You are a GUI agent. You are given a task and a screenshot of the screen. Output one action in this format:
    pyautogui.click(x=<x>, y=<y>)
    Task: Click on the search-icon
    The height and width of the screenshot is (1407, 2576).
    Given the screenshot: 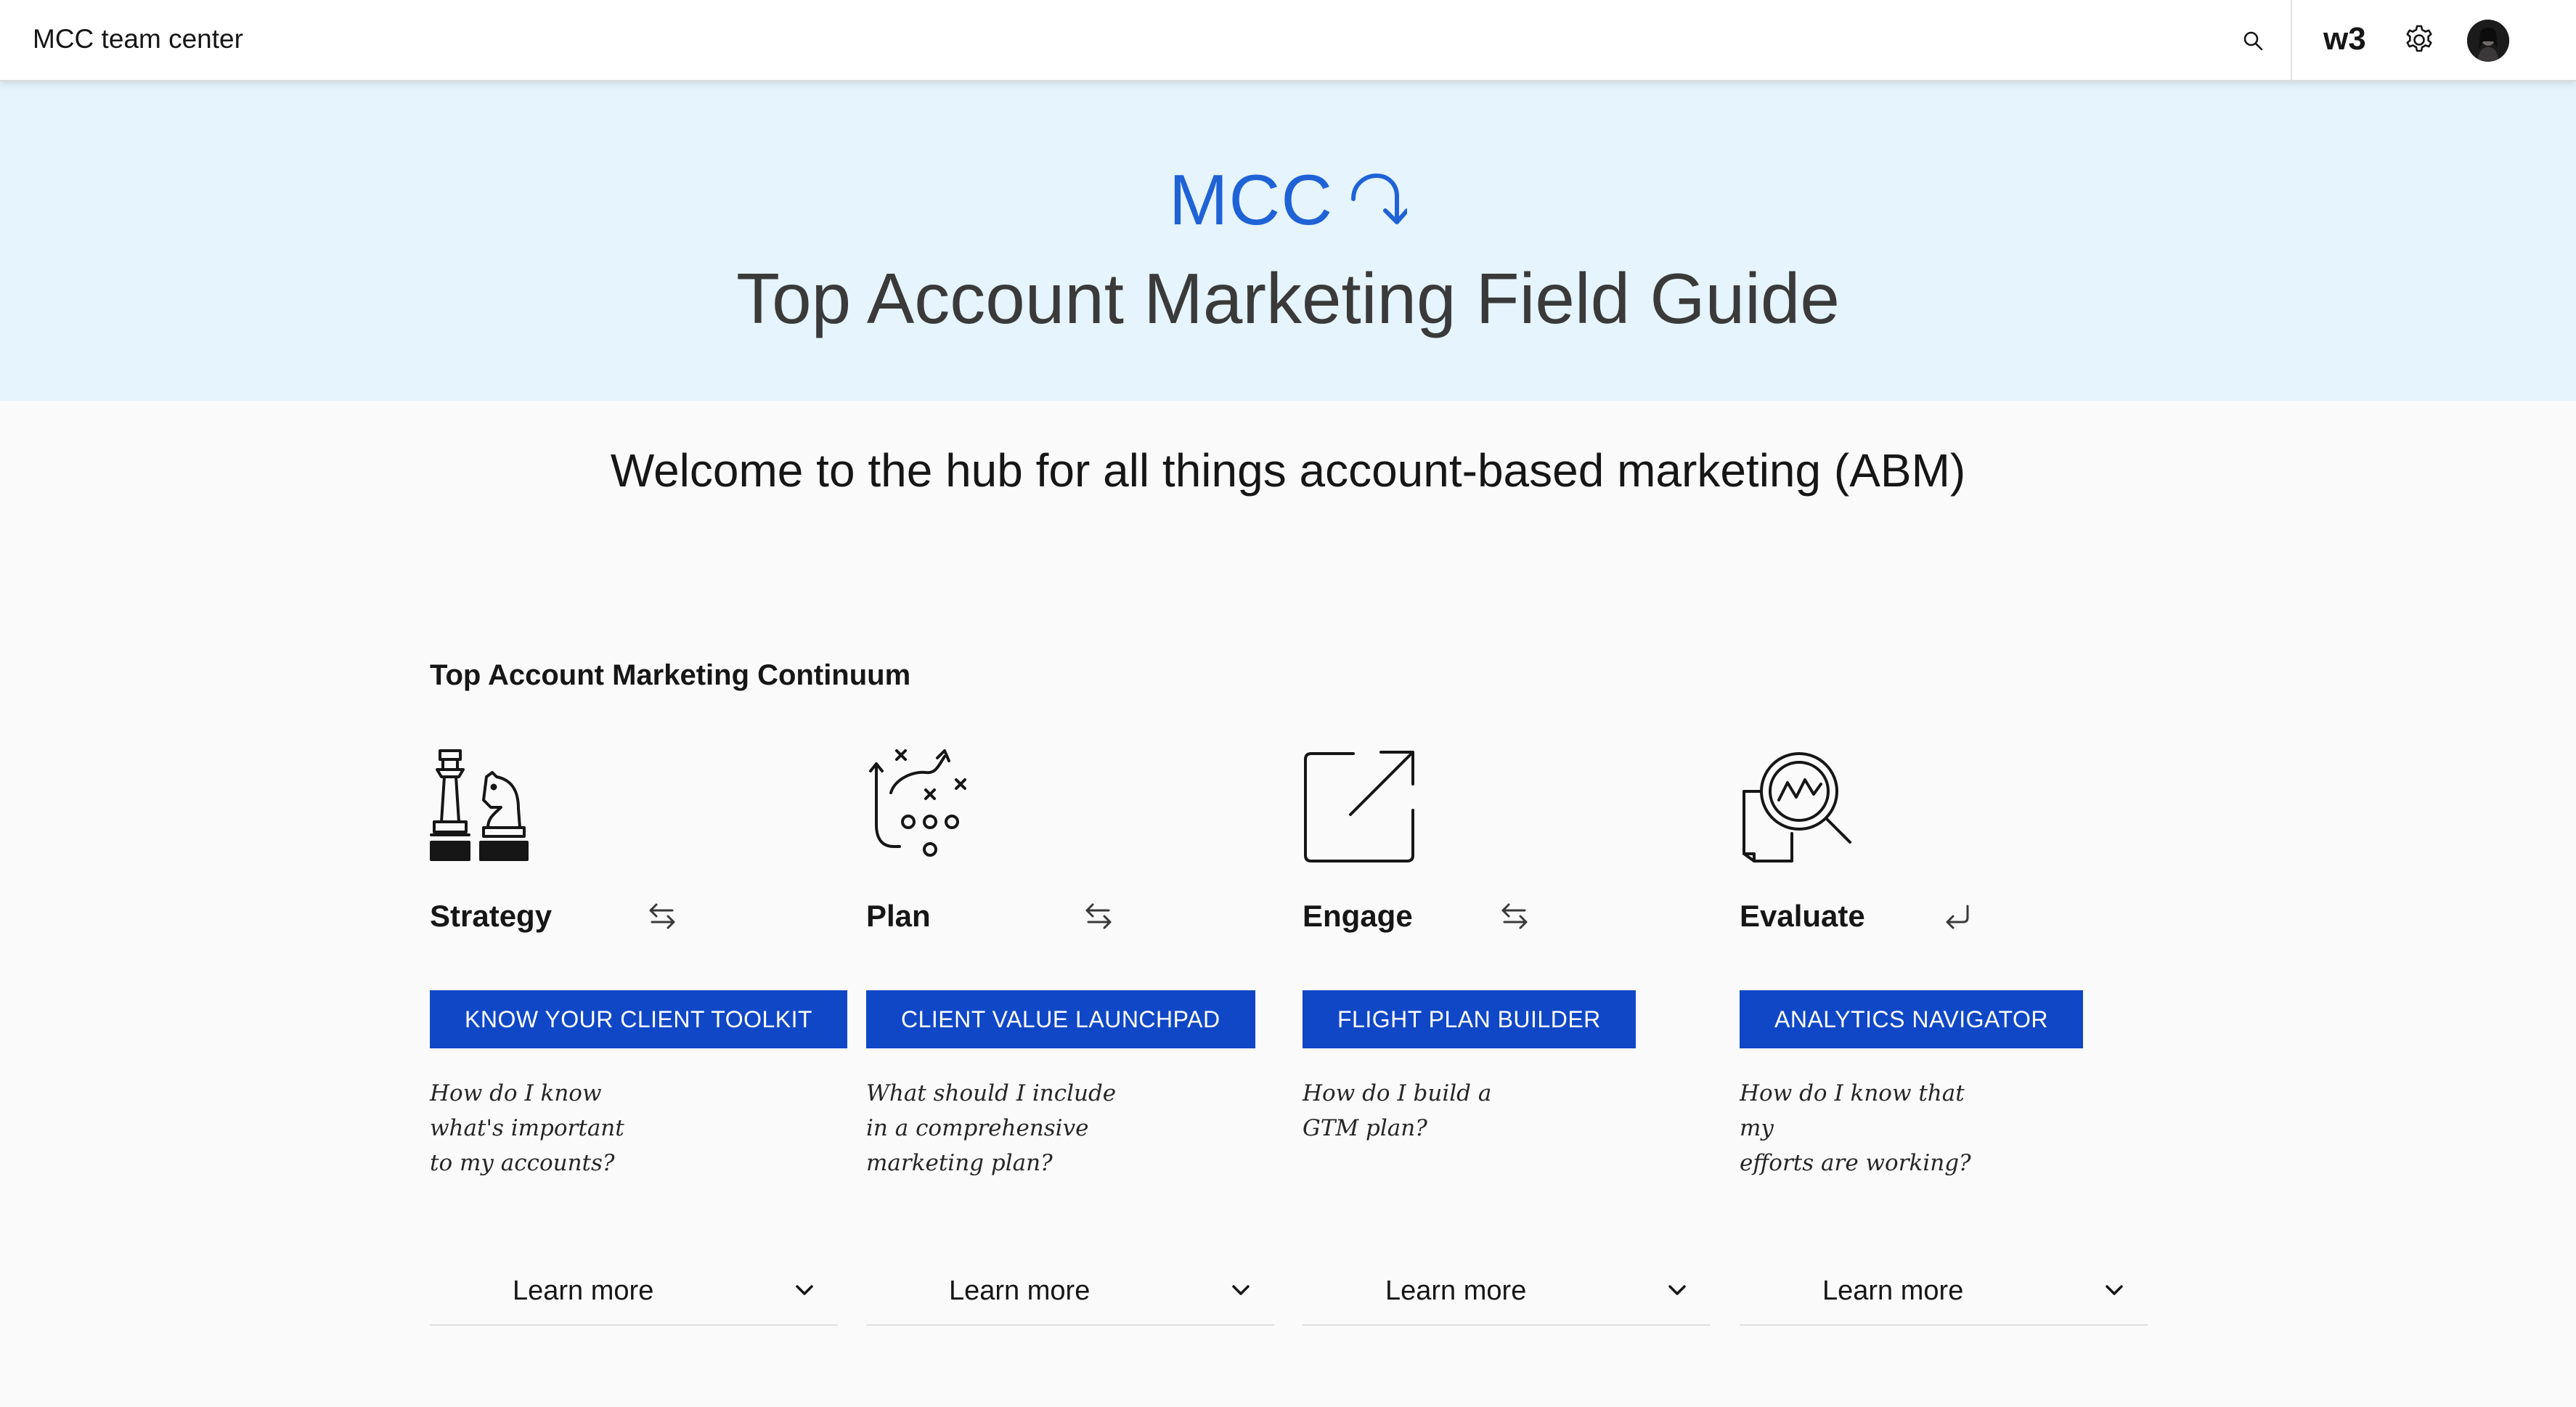 What is the action you would take?
    pyautogui.click(x=2253, y=41)
    